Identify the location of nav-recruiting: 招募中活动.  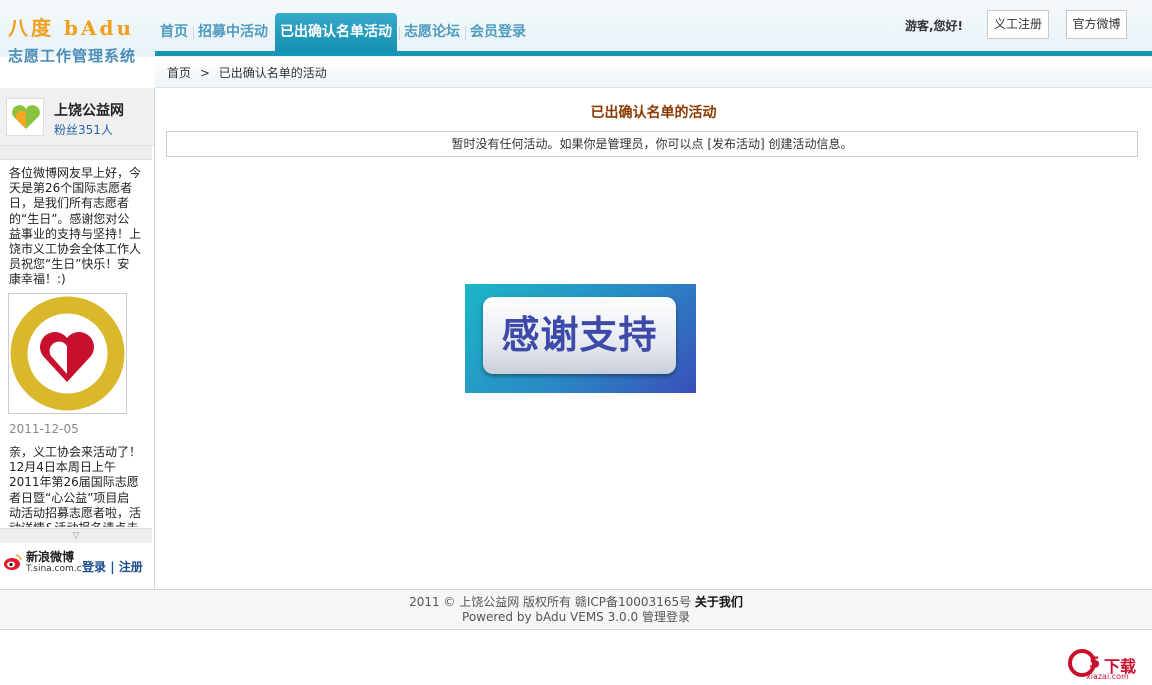
(233, 32).